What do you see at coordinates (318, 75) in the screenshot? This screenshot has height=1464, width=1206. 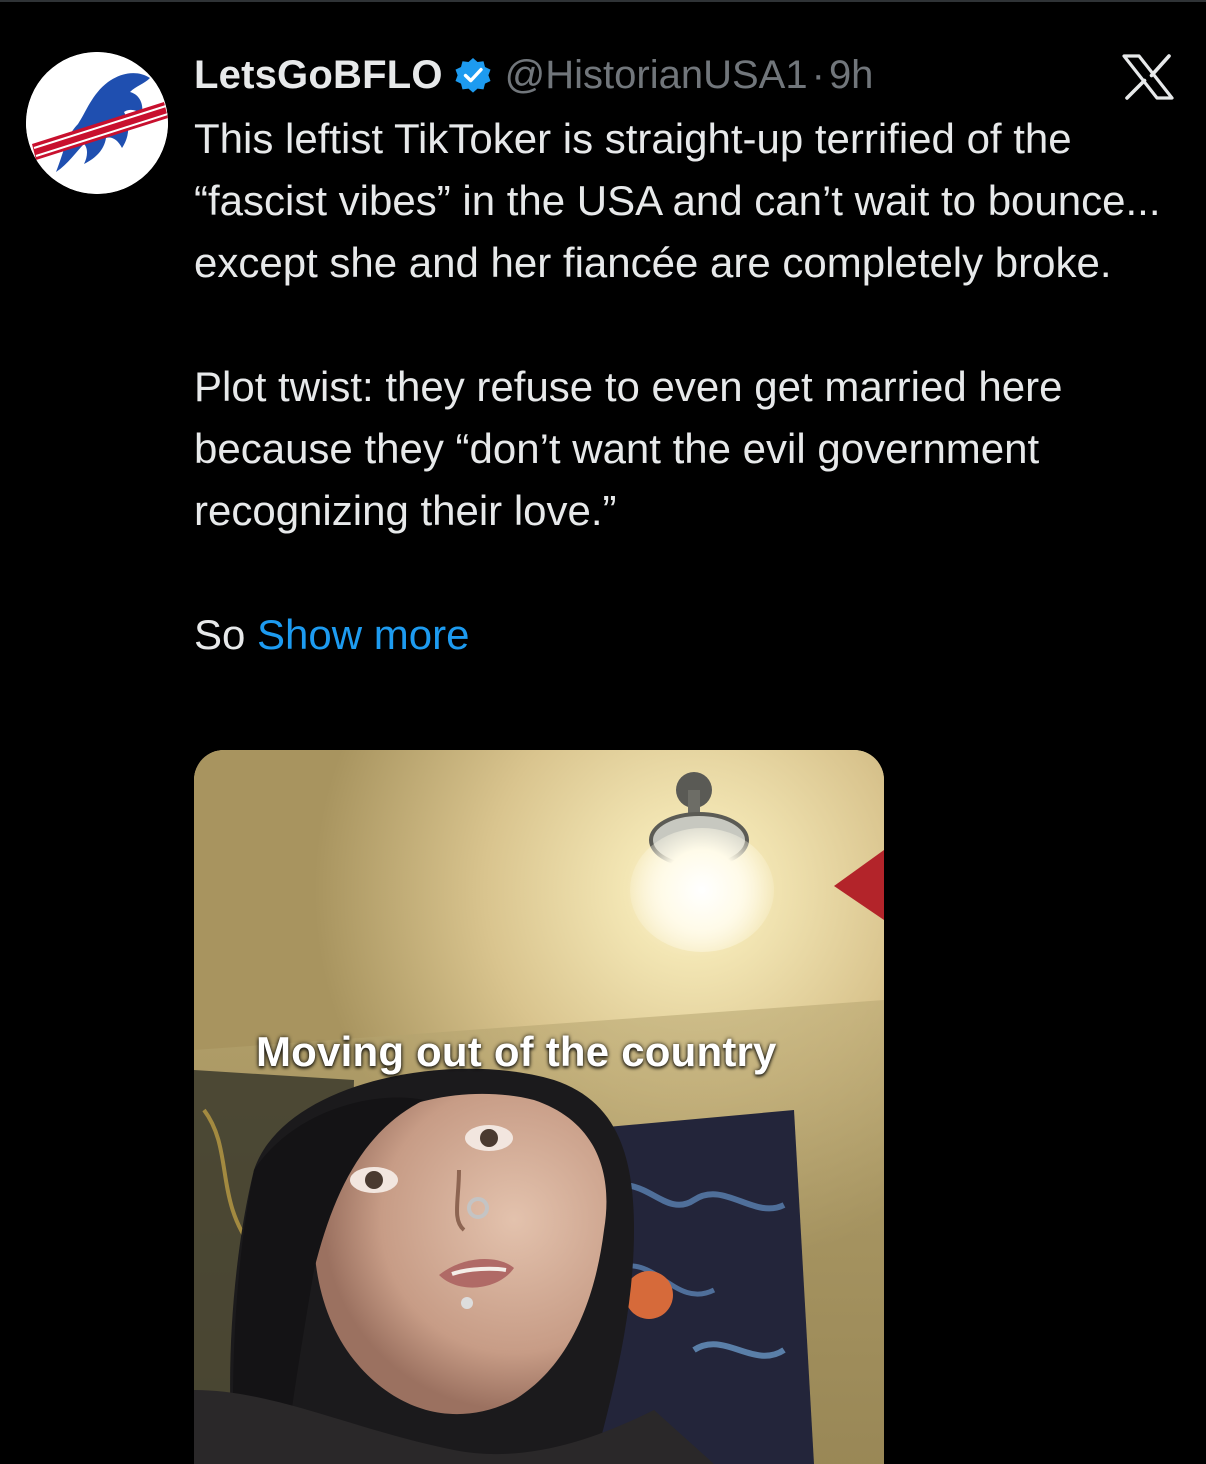 I see `display-name: LetsGoBFLO` at bounding box center [318, 75].